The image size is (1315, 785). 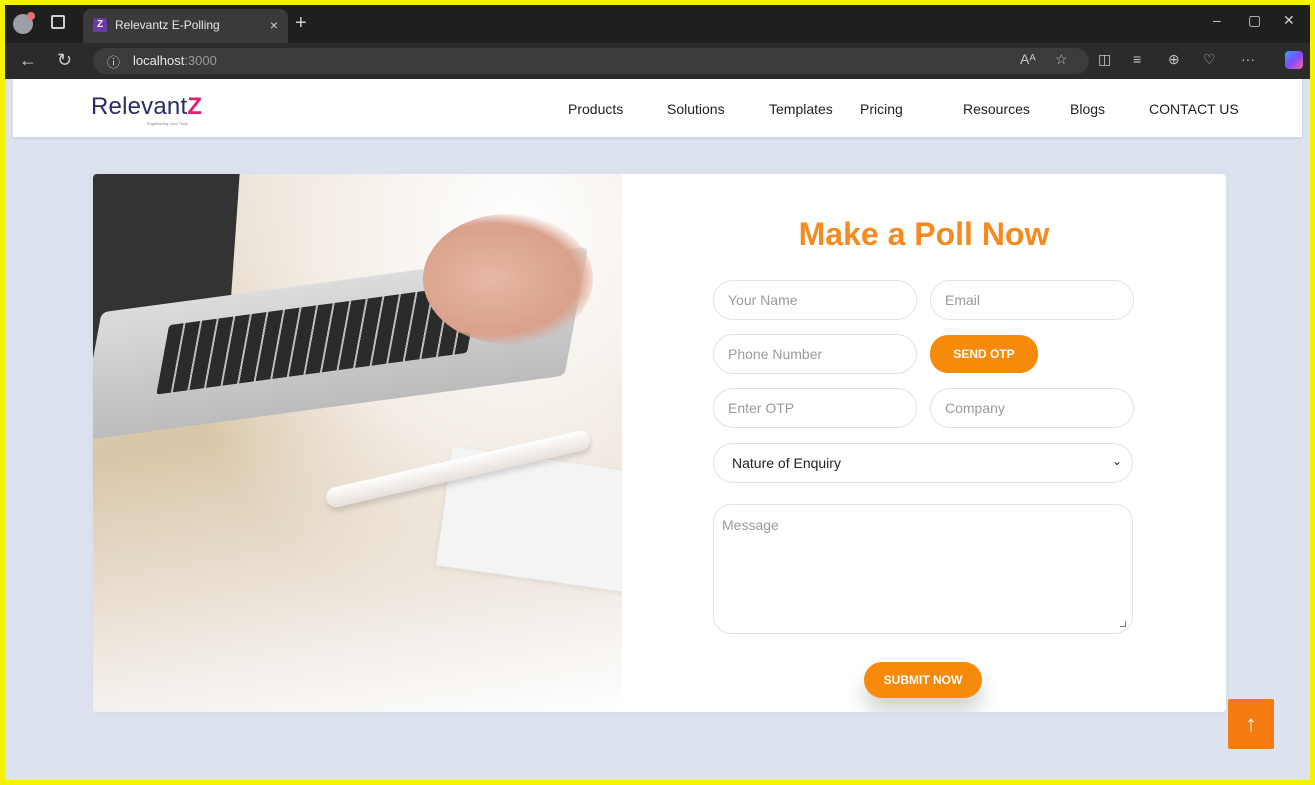 I want to click on profile-avatar, so click(x=24, y=23).